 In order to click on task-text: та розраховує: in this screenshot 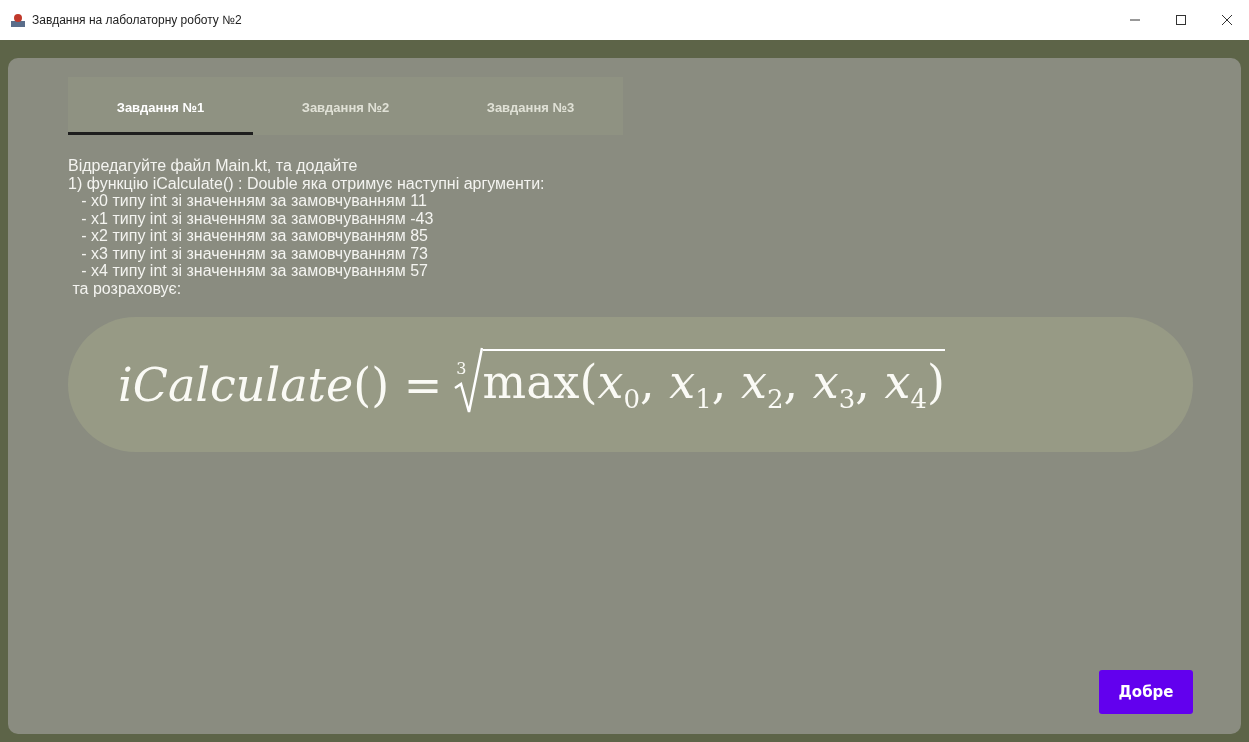, I will do `click(127, 288)`.